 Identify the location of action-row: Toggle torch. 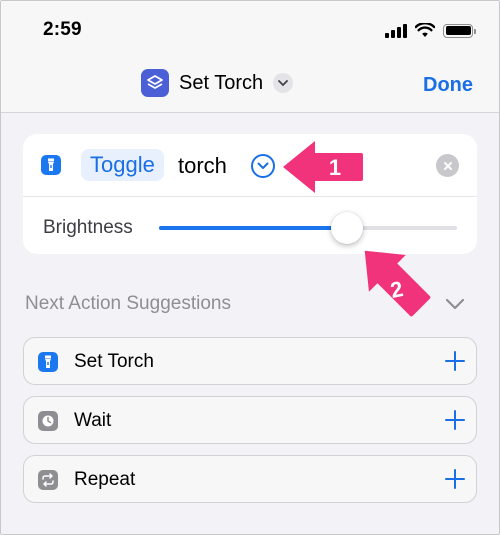
(250, 165).